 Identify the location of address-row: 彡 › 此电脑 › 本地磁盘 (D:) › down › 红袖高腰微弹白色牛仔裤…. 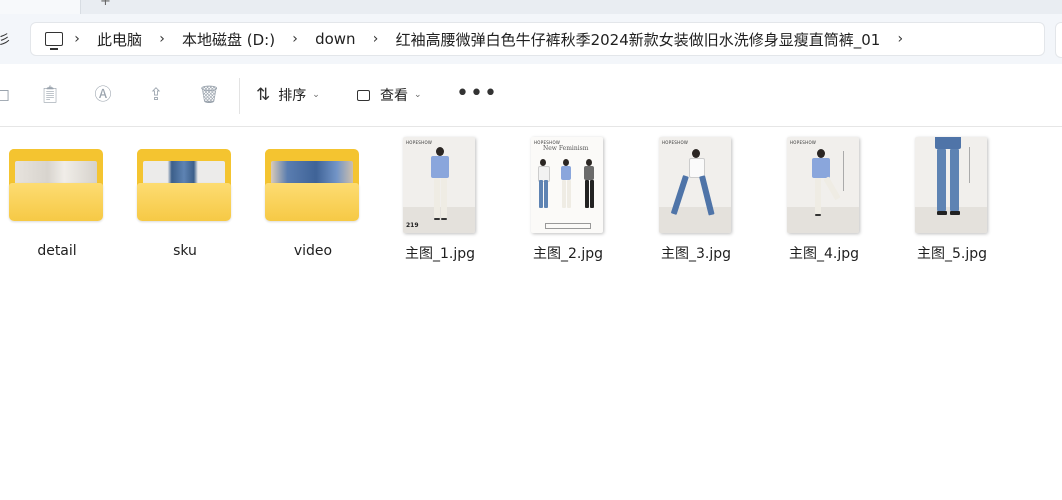
(531, 39).